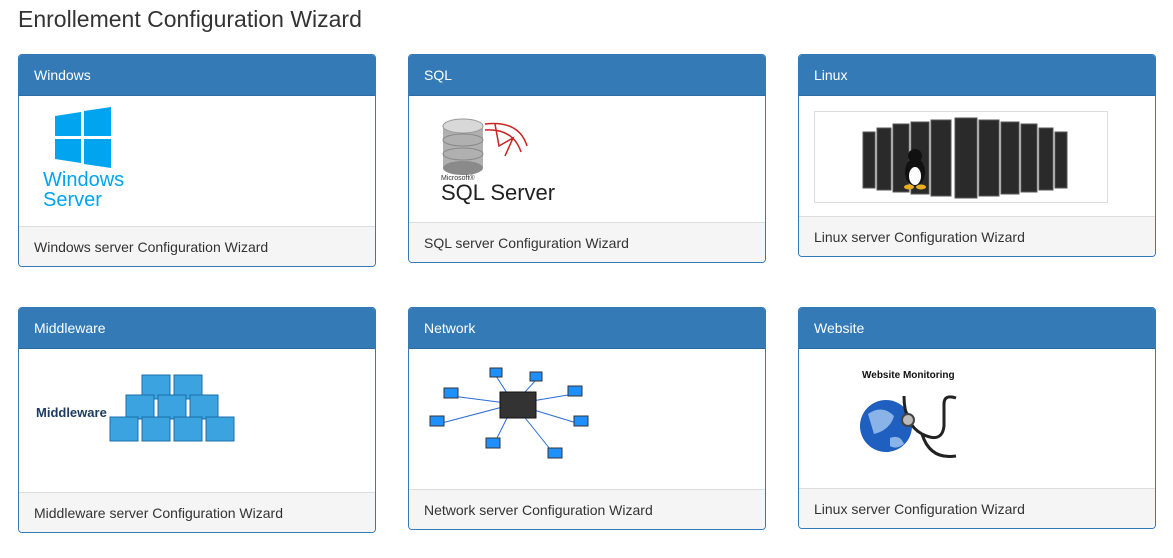 This screenshot has height=558, width=1173. I want to click on card-body-website: Website Monitoring, so click(977, 418).